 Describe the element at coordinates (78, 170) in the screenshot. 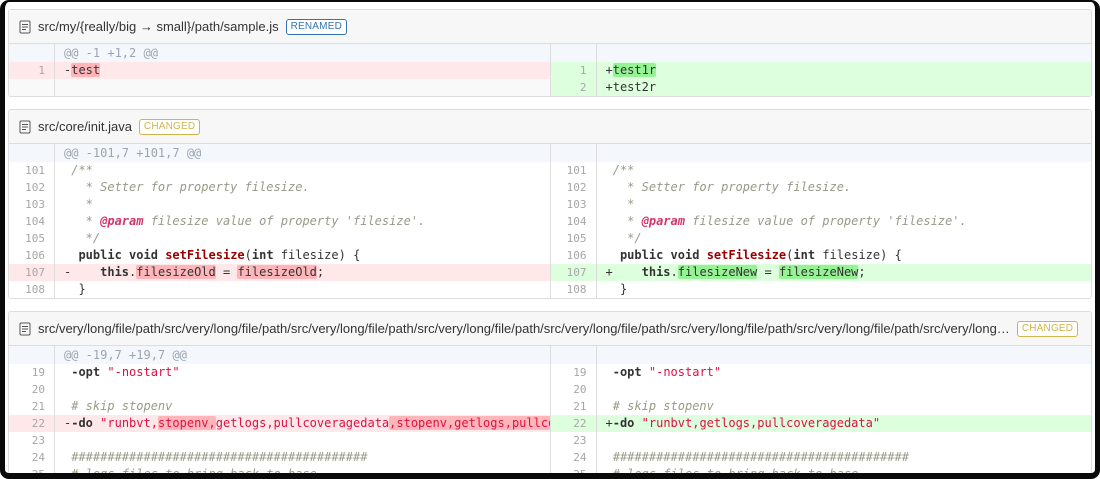

I see `code-segment: /**` at that location.